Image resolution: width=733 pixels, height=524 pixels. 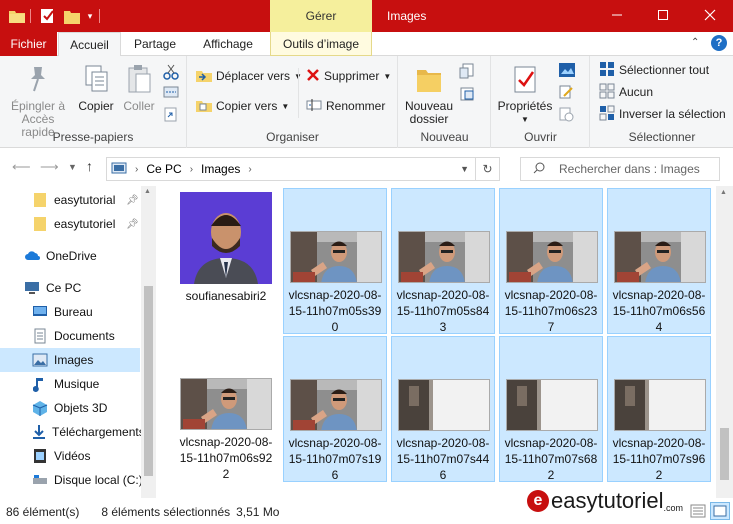 What do you see at coordinates (698, 512) in the screenshot?
I see `details-view-icon` at bounding box center [698, 512].